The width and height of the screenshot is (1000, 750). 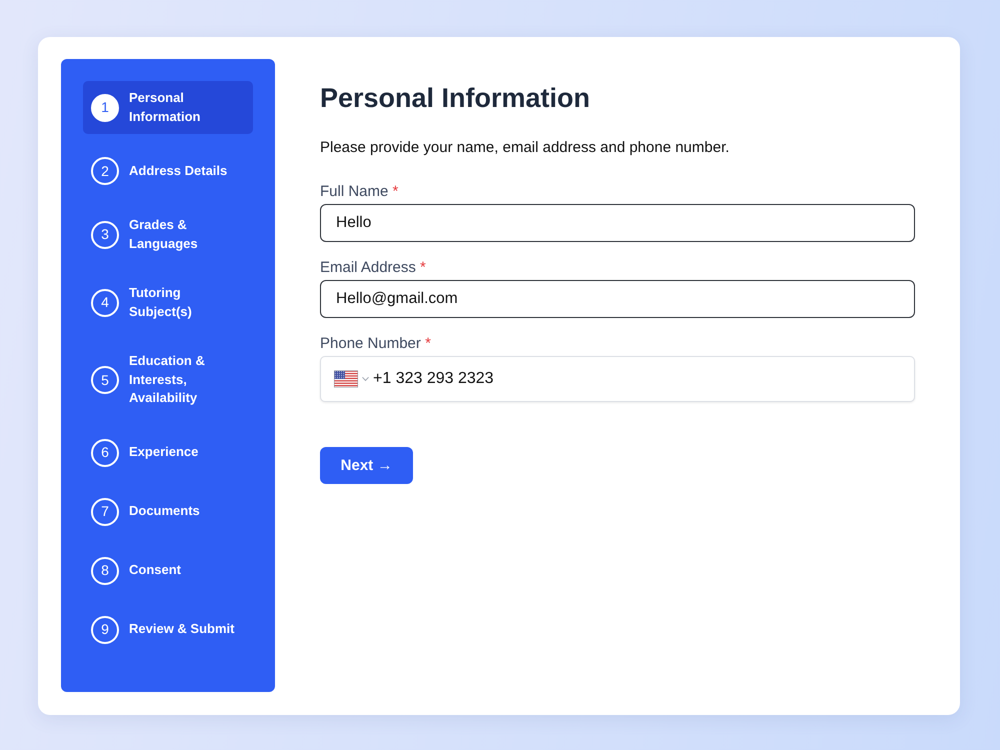 I want to click on step-item: 3 Grades & Languages, so click(x=168, y=234).